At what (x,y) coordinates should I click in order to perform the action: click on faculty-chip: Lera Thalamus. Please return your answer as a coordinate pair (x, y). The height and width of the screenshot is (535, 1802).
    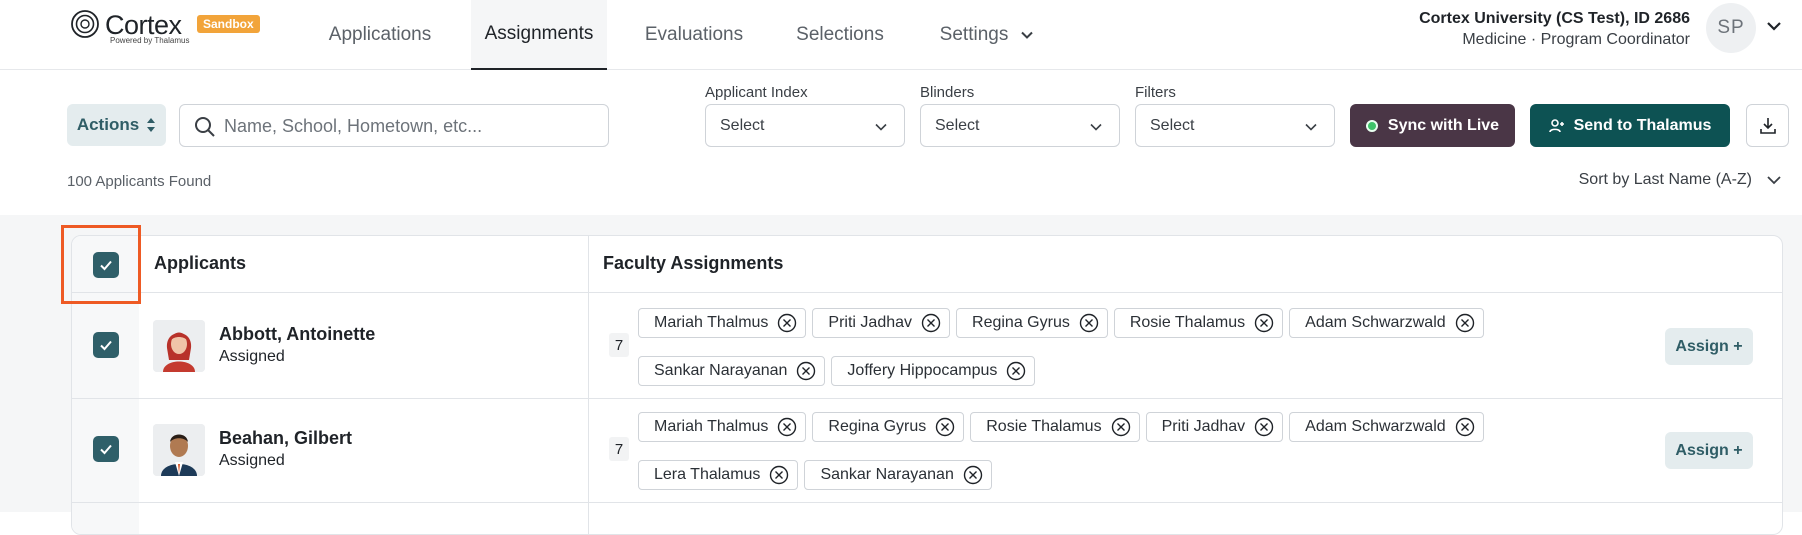
    Looking at the image, I should click on (718, 475).